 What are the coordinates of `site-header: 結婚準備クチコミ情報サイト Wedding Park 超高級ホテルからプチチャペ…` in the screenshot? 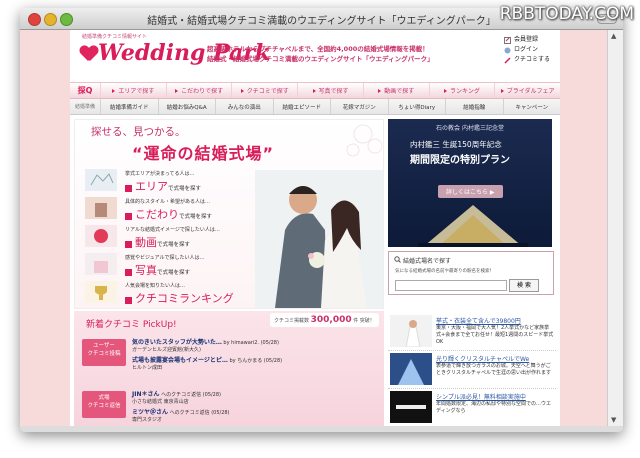 It's located at (315, 56).